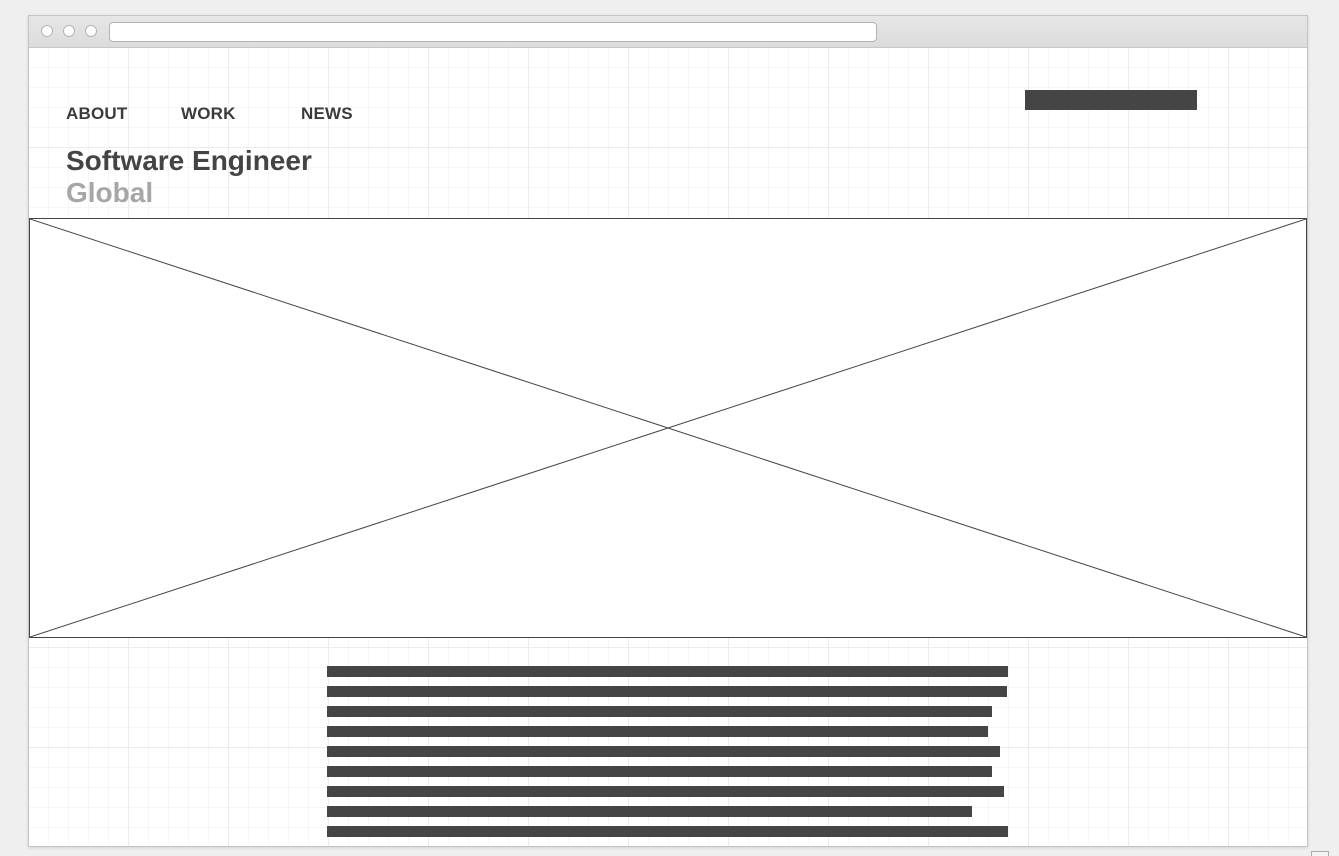  I want to click on text-placeholder-block, so click(667, 756).